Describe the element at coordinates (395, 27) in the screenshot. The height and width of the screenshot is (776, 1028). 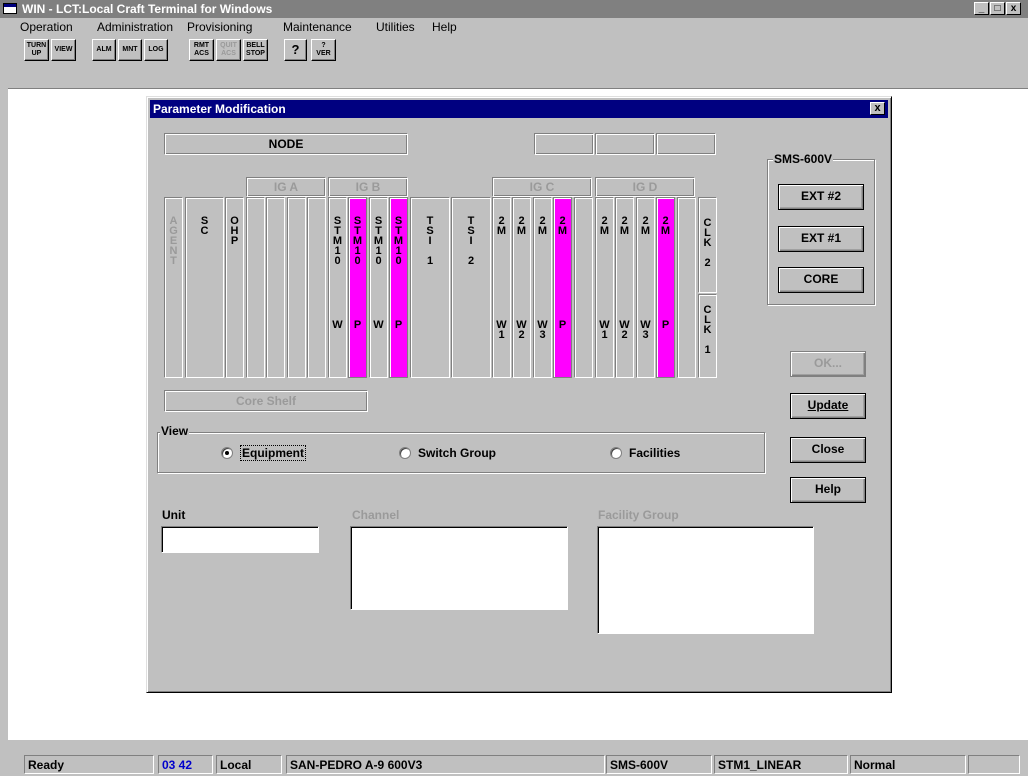
I see `menu-utilities: Utilities` at that location.